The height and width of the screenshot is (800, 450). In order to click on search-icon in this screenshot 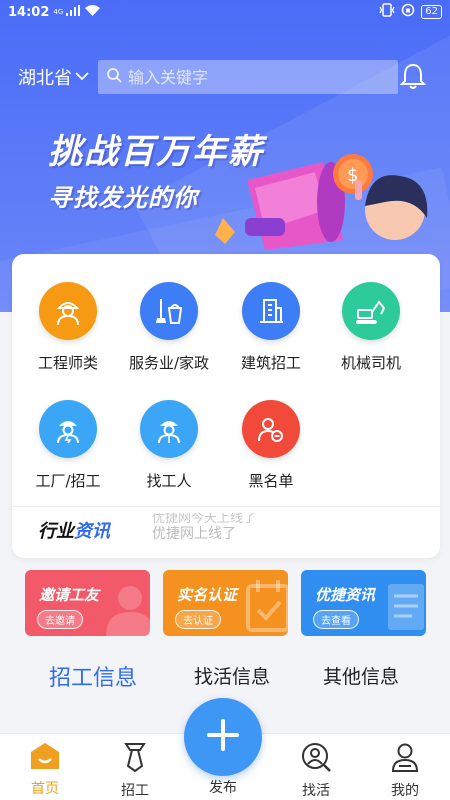, I will do `click(114, 77)`.